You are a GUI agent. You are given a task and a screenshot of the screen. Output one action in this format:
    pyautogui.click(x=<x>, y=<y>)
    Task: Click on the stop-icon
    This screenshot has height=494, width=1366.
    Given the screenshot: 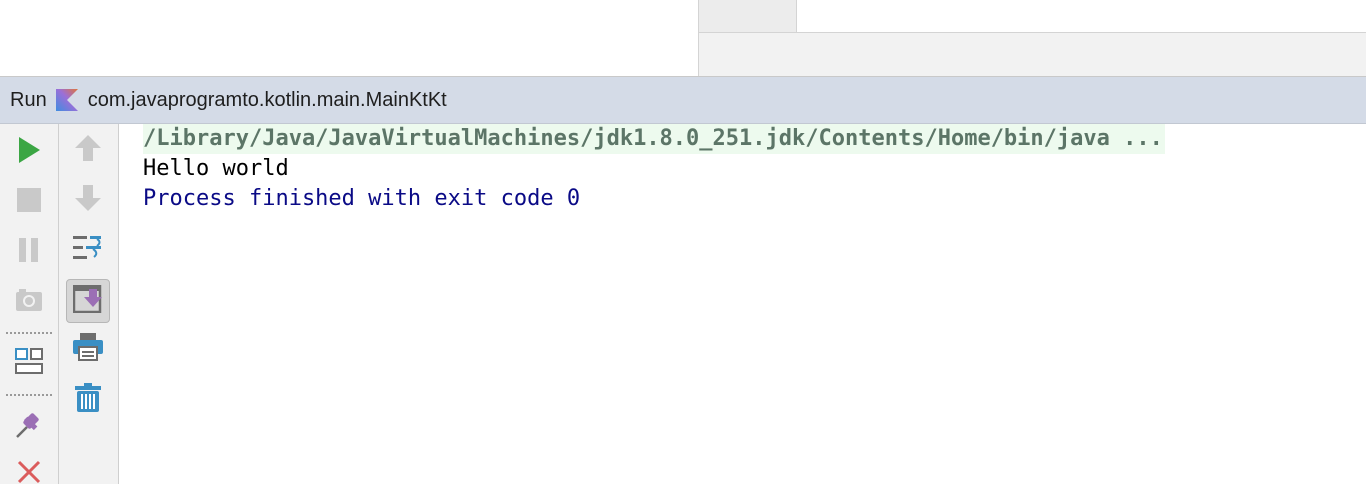 What is the action you would take?
    pyautogui.click(x=29, y=202)
    